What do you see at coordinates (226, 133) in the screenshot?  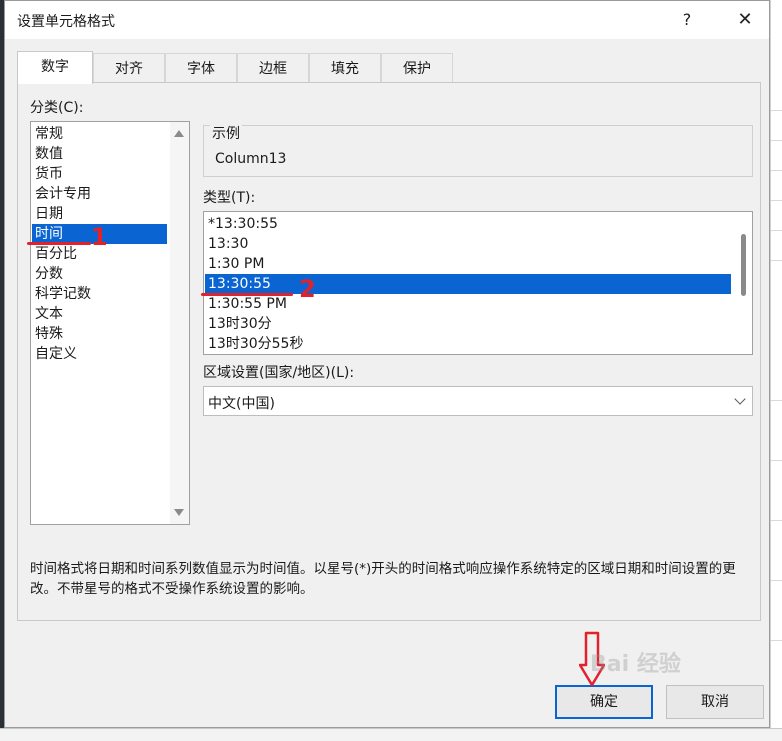 I see `sample-legend: 示例` at bounding box center [226, 133].